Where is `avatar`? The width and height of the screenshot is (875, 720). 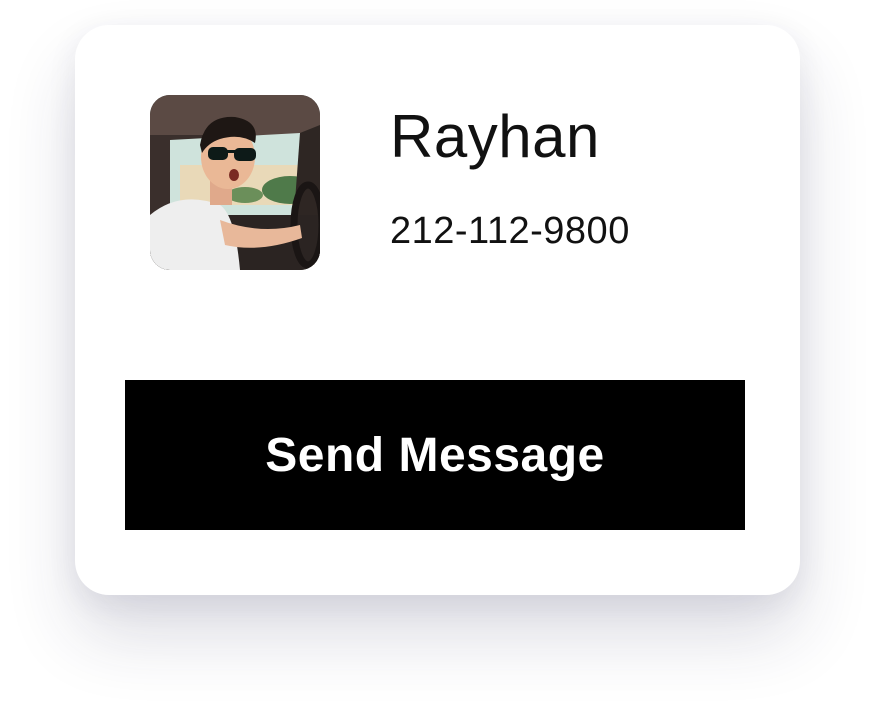
avatar is located at coordinates (235, 182).